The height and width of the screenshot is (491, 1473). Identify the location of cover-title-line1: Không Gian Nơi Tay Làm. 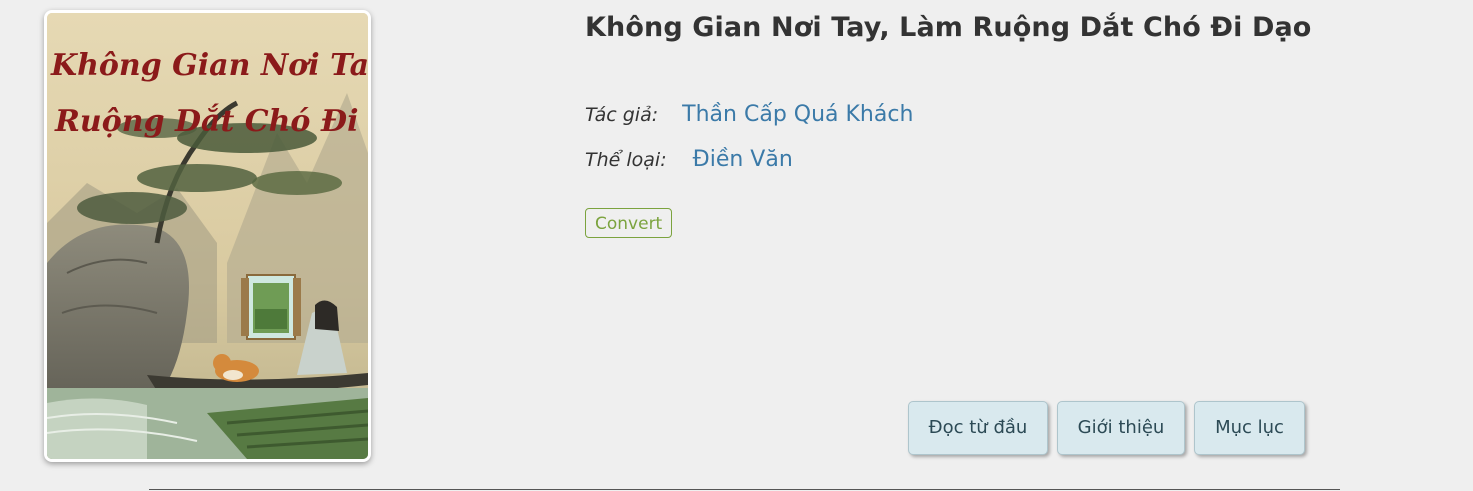
(209, 65).